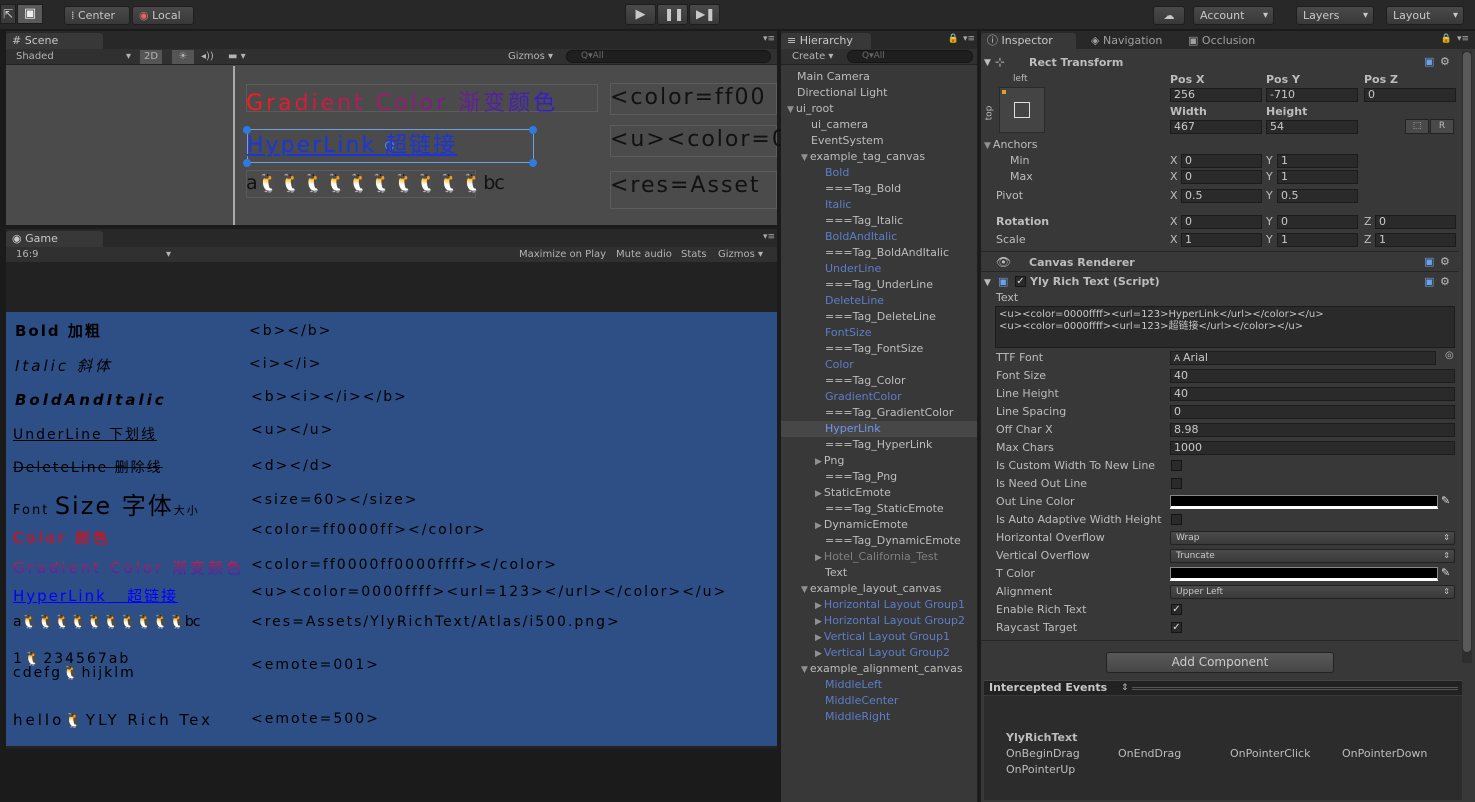 The height and width of the screenshot is (802, 1475). I want to click on hierarchy-item: Directional Light, so click(879, 93).